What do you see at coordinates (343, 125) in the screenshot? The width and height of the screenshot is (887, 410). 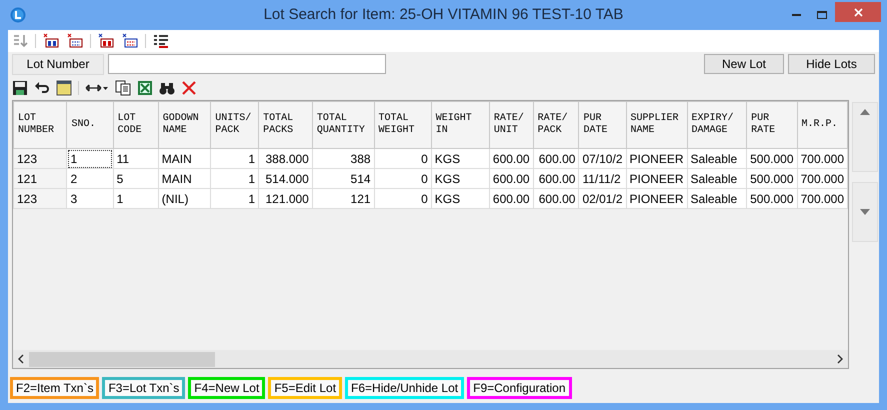 I see `column-header: TOTAL QUANTITY` at bounding box center [343, 125].